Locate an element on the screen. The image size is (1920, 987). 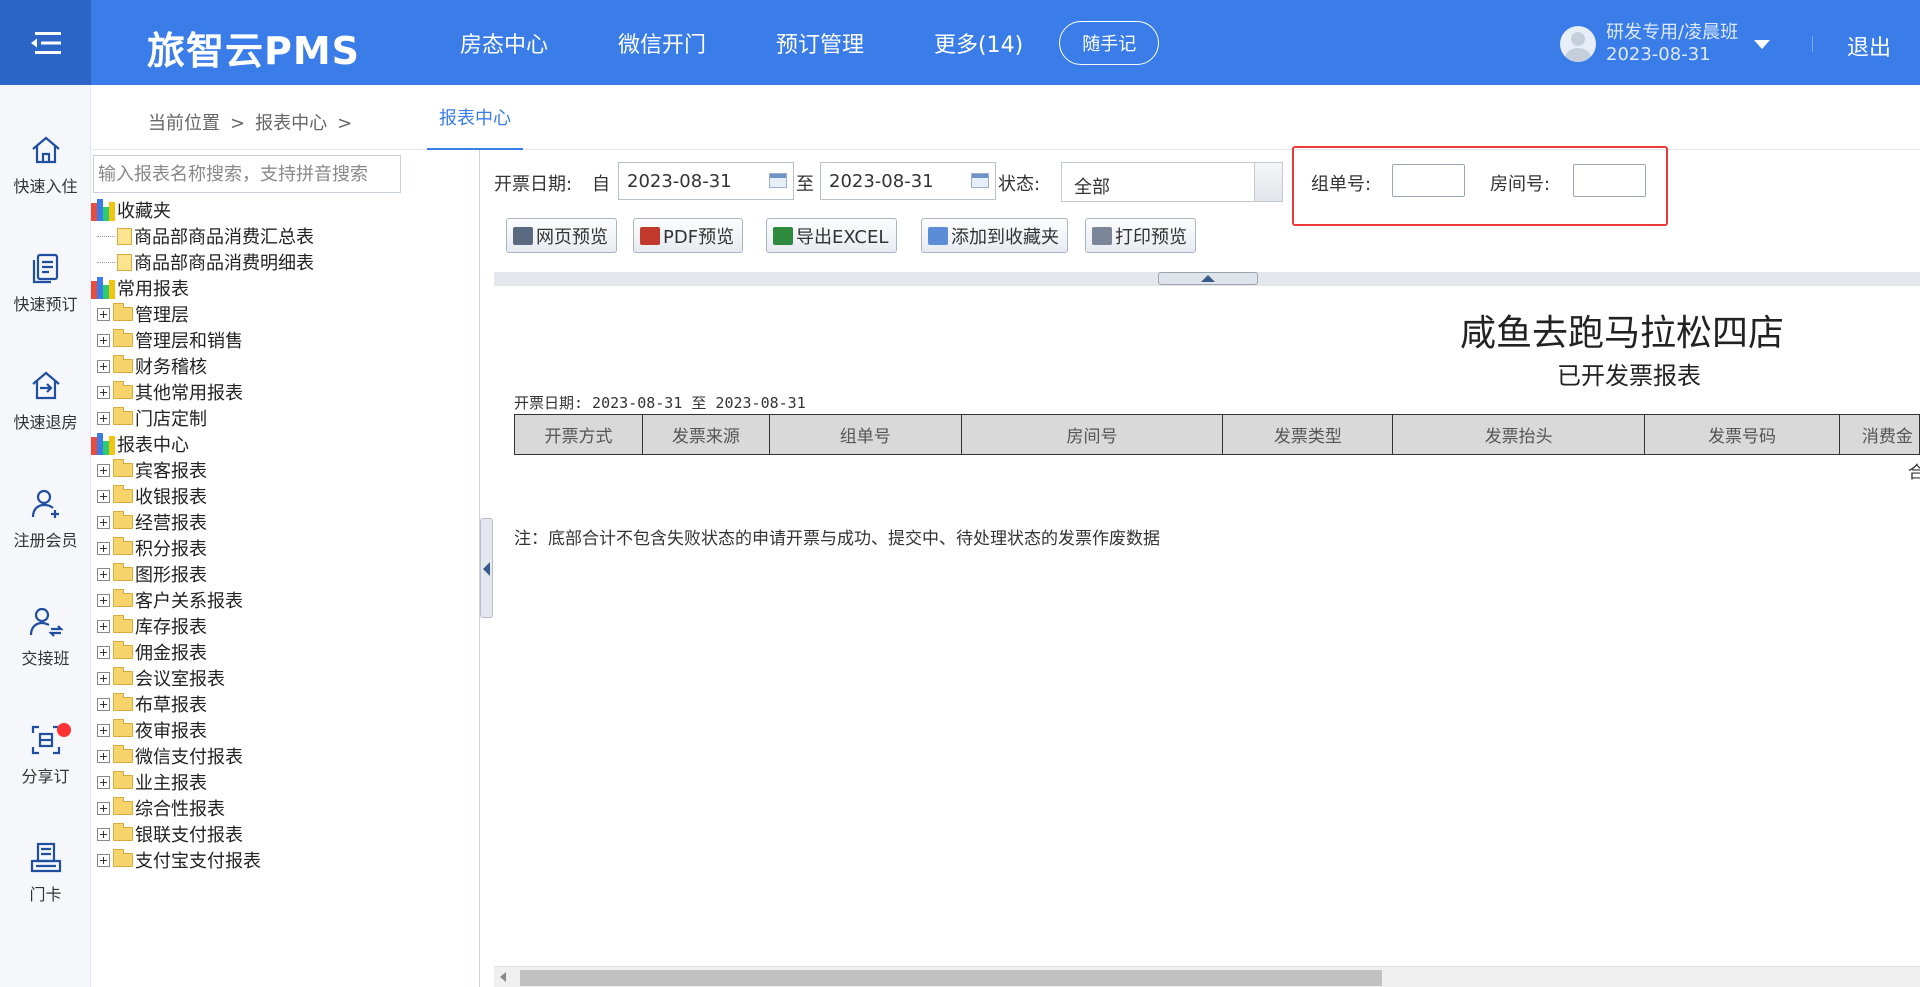
tree-item: 管理层 is located at coordinates (143, 314).